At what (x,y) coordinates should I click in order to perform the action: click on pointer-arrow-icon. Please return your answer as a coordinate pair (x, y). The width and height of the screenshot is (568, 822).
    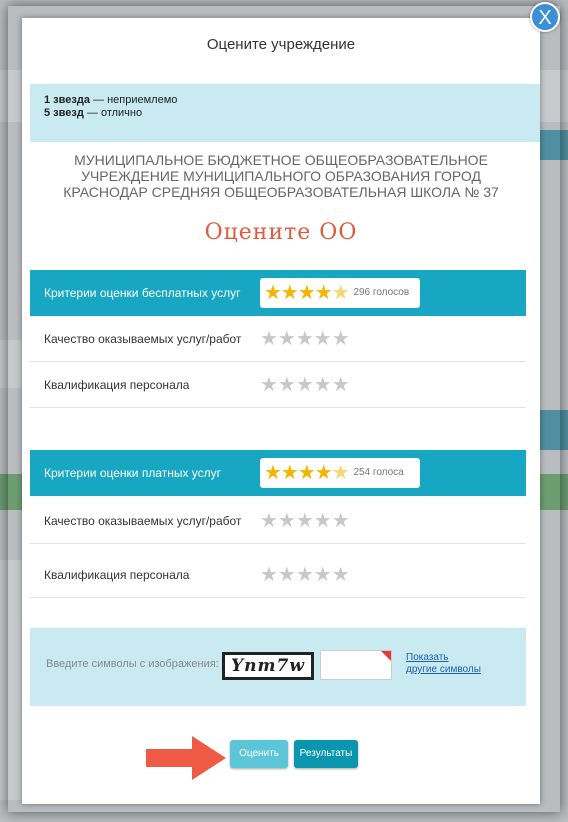
    Looking at the image, I should click on (186, 758).